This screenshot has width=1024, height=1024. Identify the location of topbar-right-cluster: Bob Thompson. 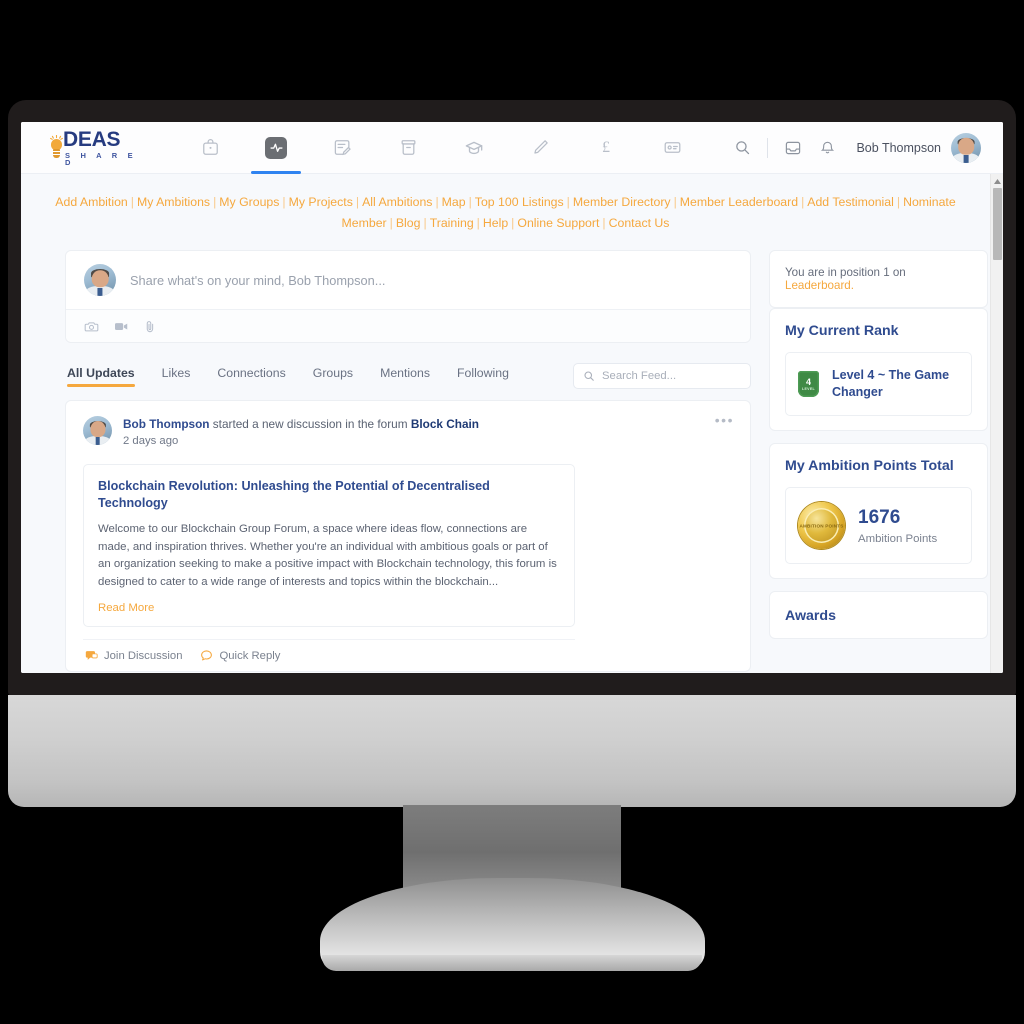
(853, 148).